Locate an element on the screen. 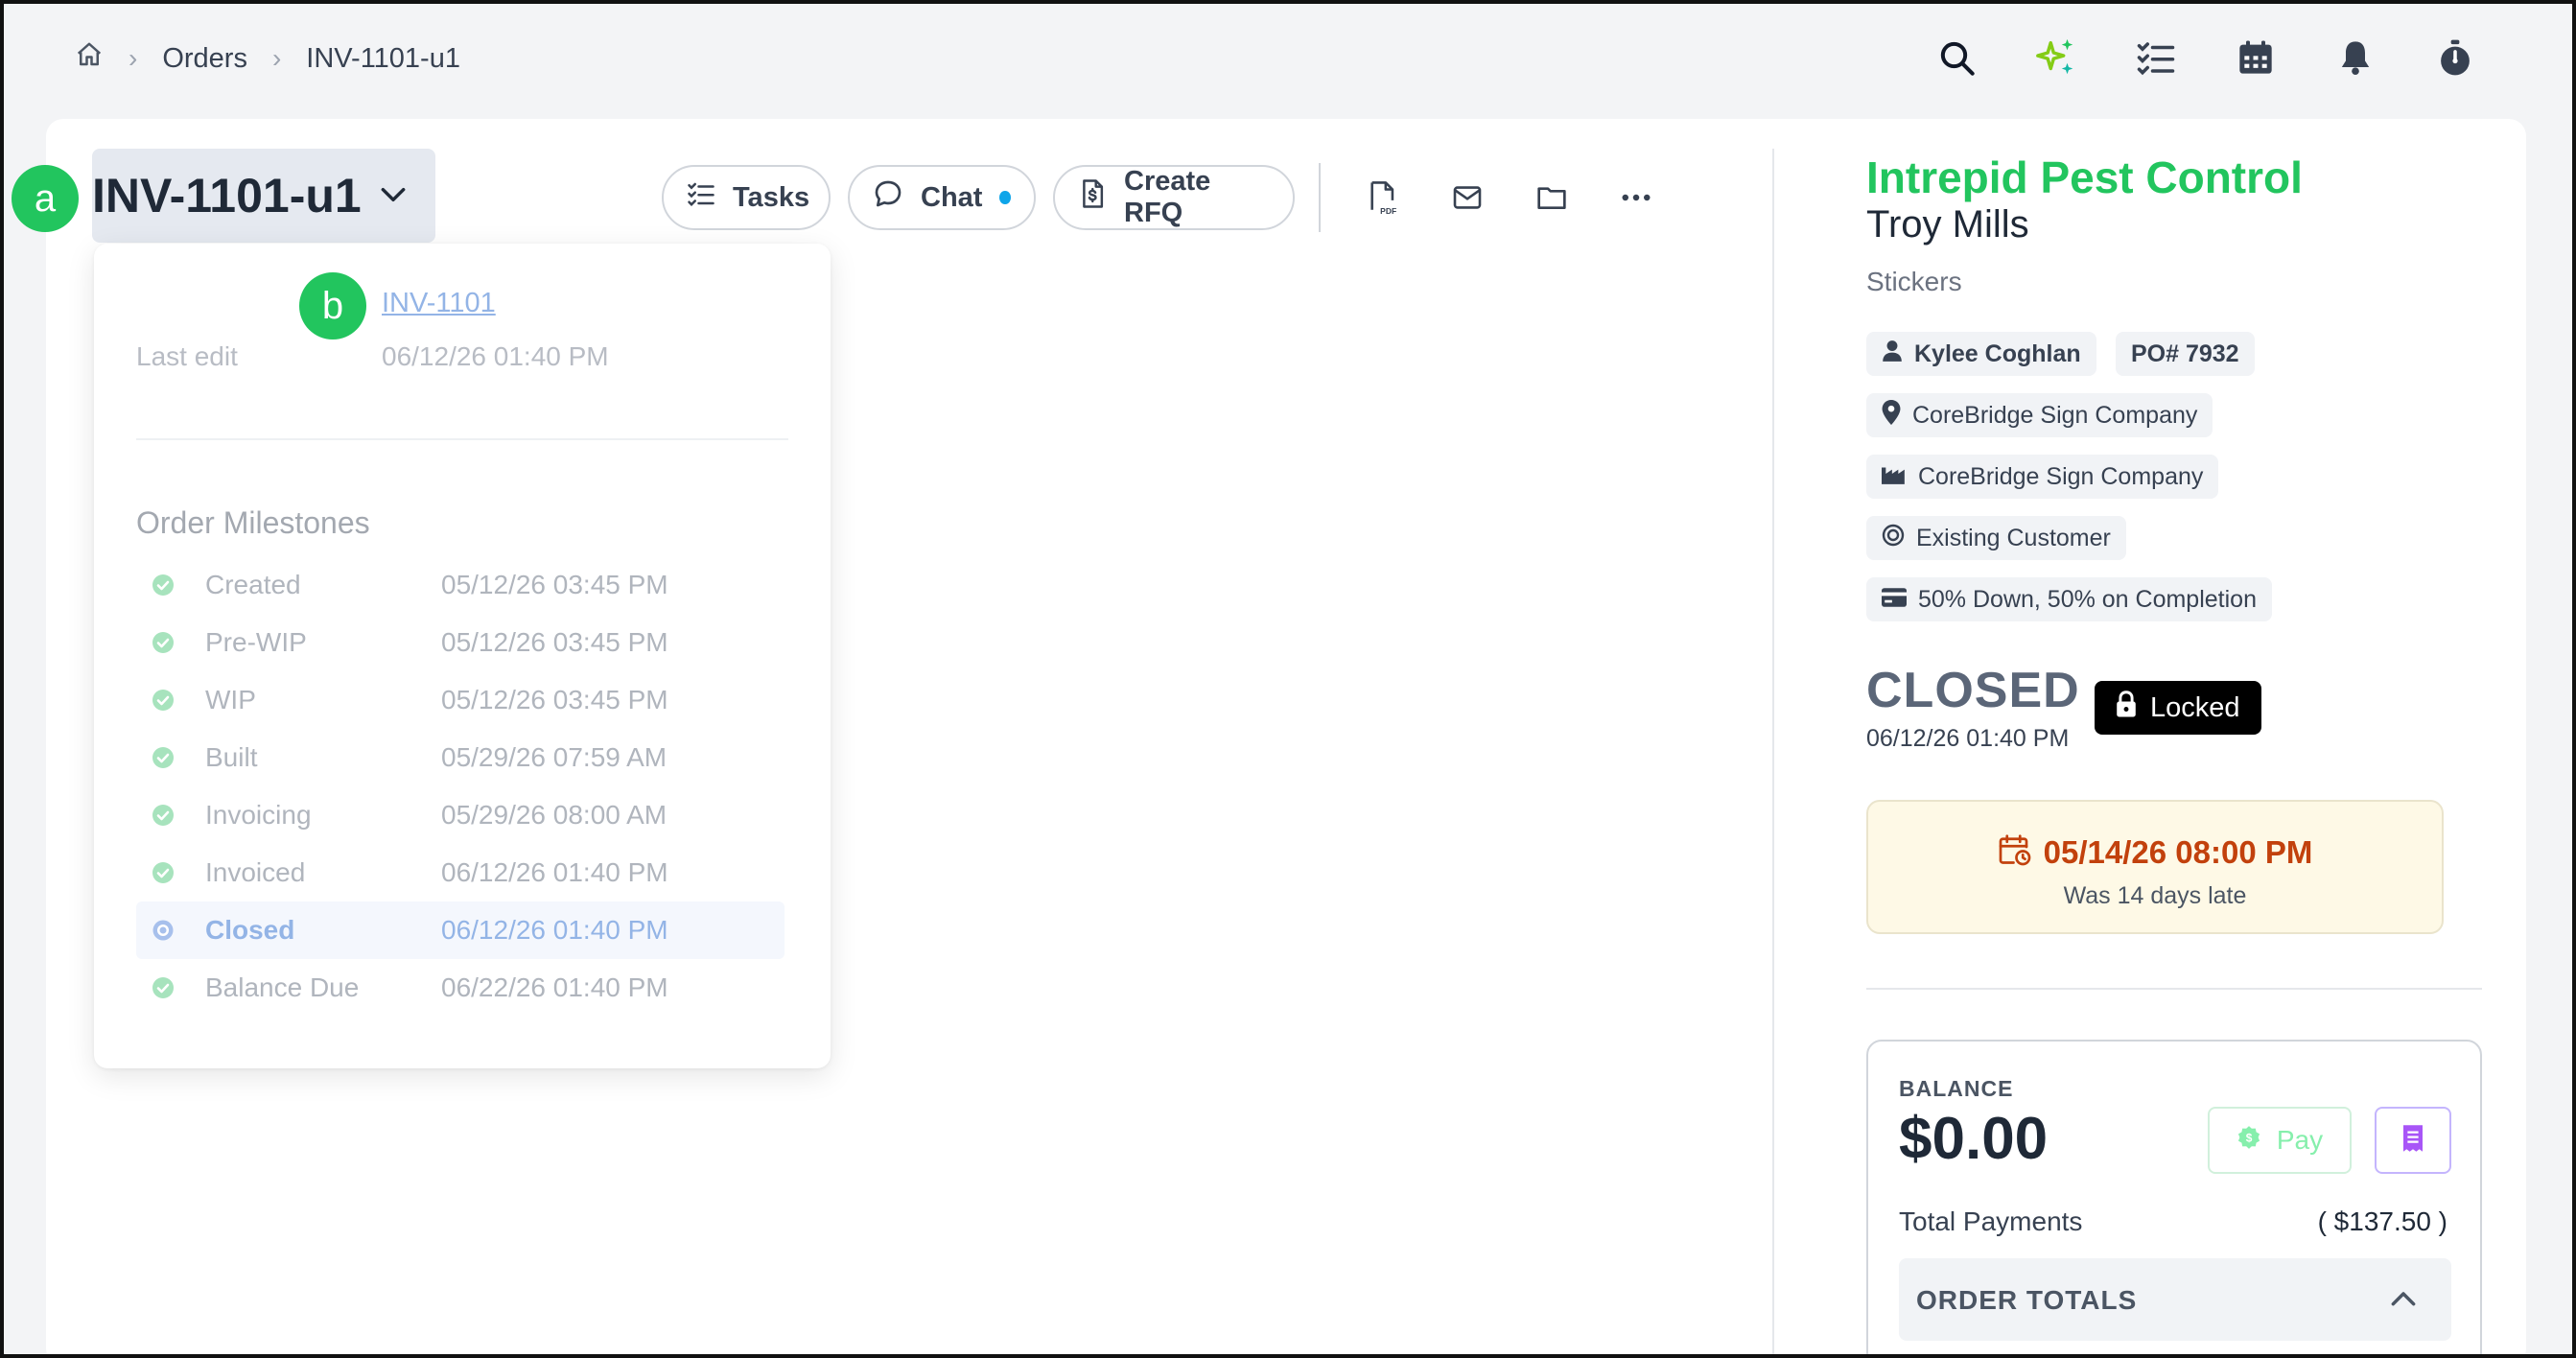 Image resolution: width=2576 pixels, height=1358 pixels. mail-icon is located at coordinates (1467, 197).